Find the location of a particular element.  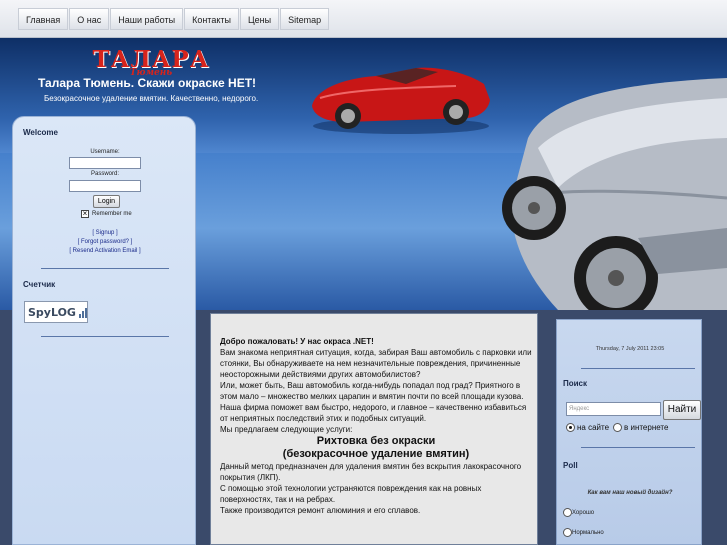

scope-web-label: в интернете is located at coordinates (646, 427).